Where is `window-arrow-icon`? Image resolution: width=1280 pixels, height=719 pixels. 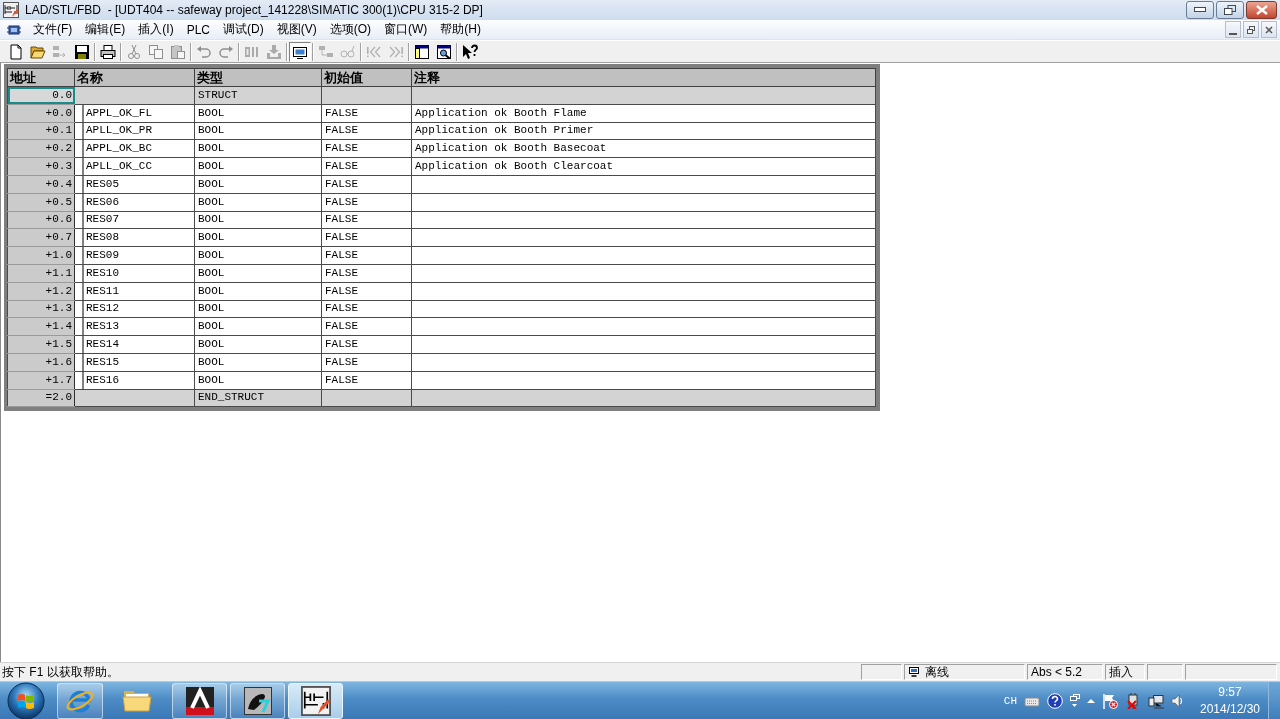 window-arrow-icon is located at coordinates (1075, 700).